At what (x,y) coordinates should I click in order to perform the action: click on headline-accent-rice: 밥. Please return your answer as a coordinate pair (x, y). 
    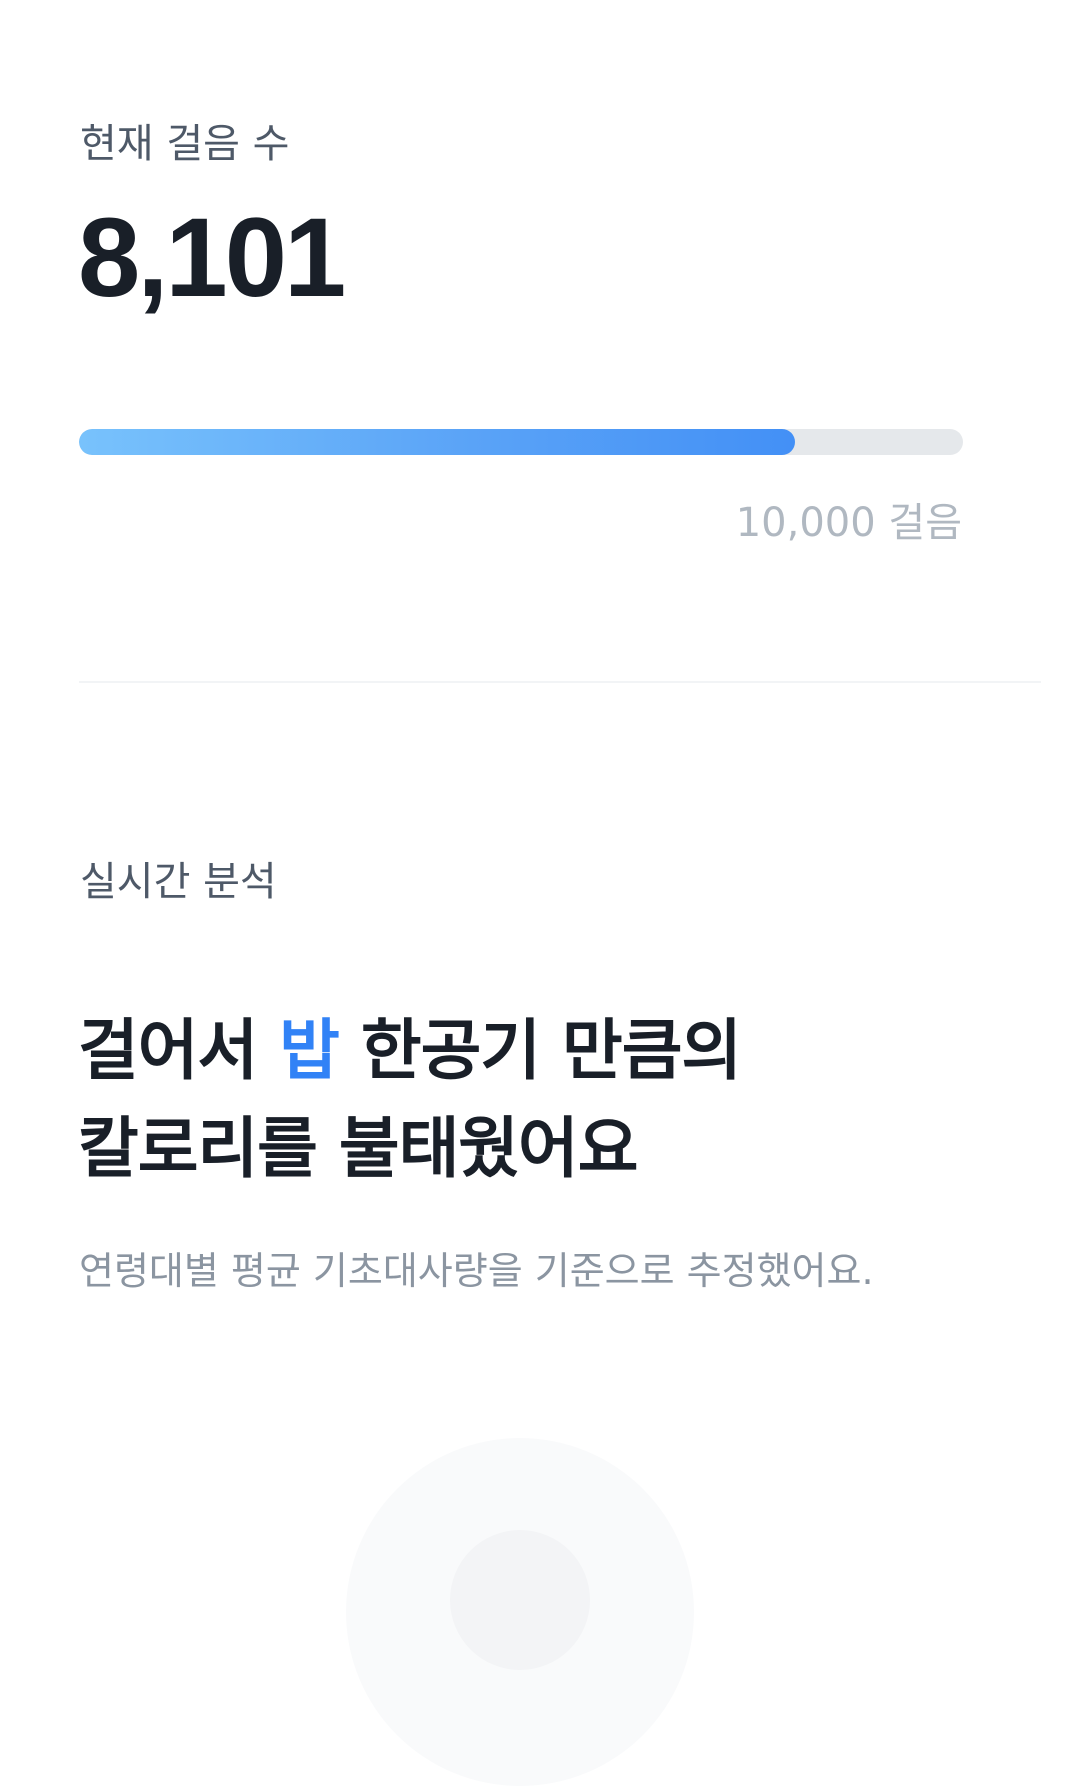
    Looking at the image, I should click on (309, 1050).